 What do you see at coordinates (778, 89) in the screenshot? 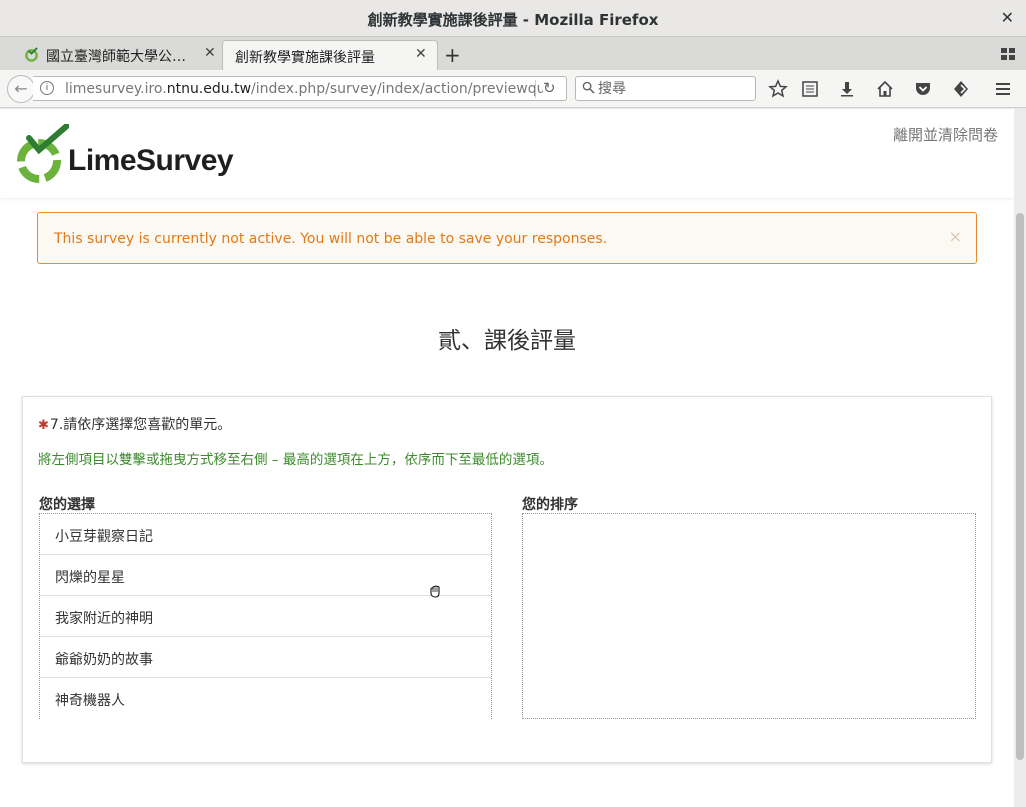
I see `bookmark-star-icon` at bounding box center [778, 89].